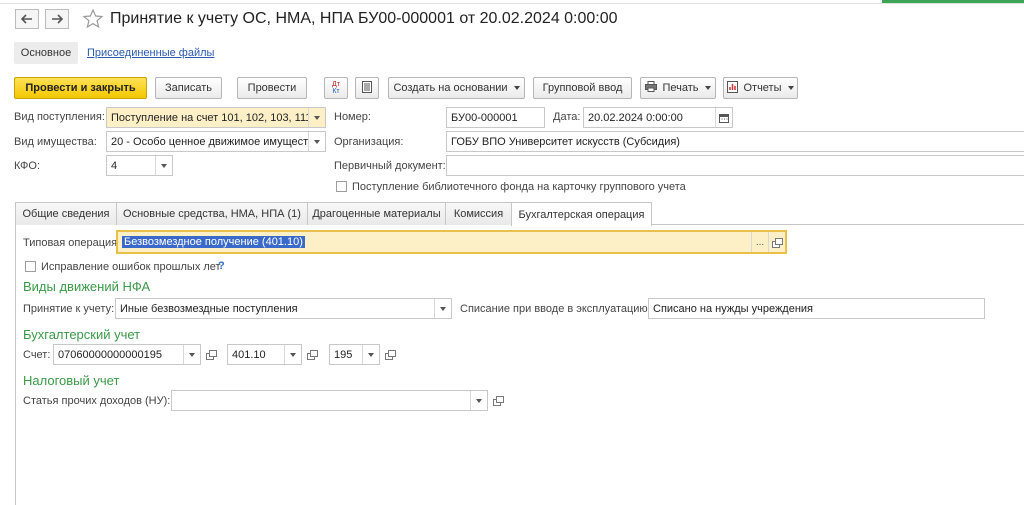 This screenshot has width=1024, height=505. What do you see at coordinates (635, 117) in the screenshot?
I see `date-value: 20.02.2024 0:00:00` at bounding box center [635, 117].